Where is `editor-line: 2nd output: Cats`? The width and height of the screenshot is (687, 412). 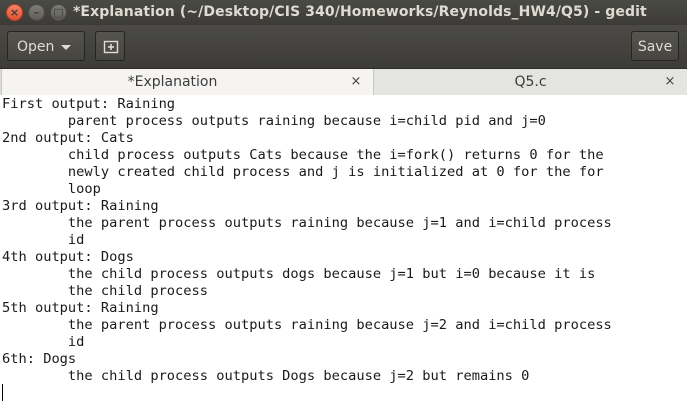
editor-line: 2nd output: Cats is located at coordinates (68, 138).